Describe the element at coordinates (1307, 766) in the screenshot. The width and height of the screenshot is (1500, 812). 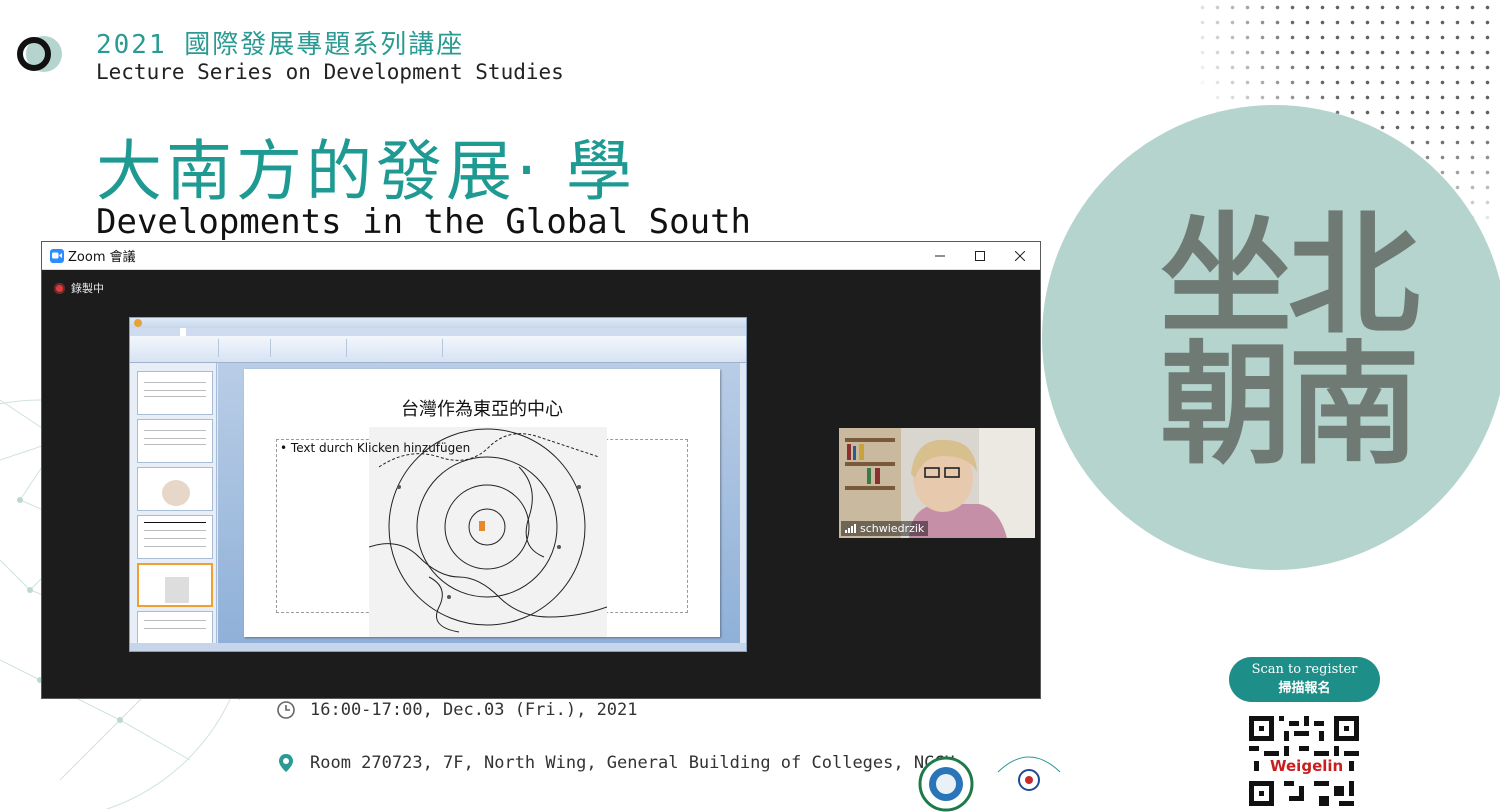
I see `qr-overlay-label: Weigelin` at that location.